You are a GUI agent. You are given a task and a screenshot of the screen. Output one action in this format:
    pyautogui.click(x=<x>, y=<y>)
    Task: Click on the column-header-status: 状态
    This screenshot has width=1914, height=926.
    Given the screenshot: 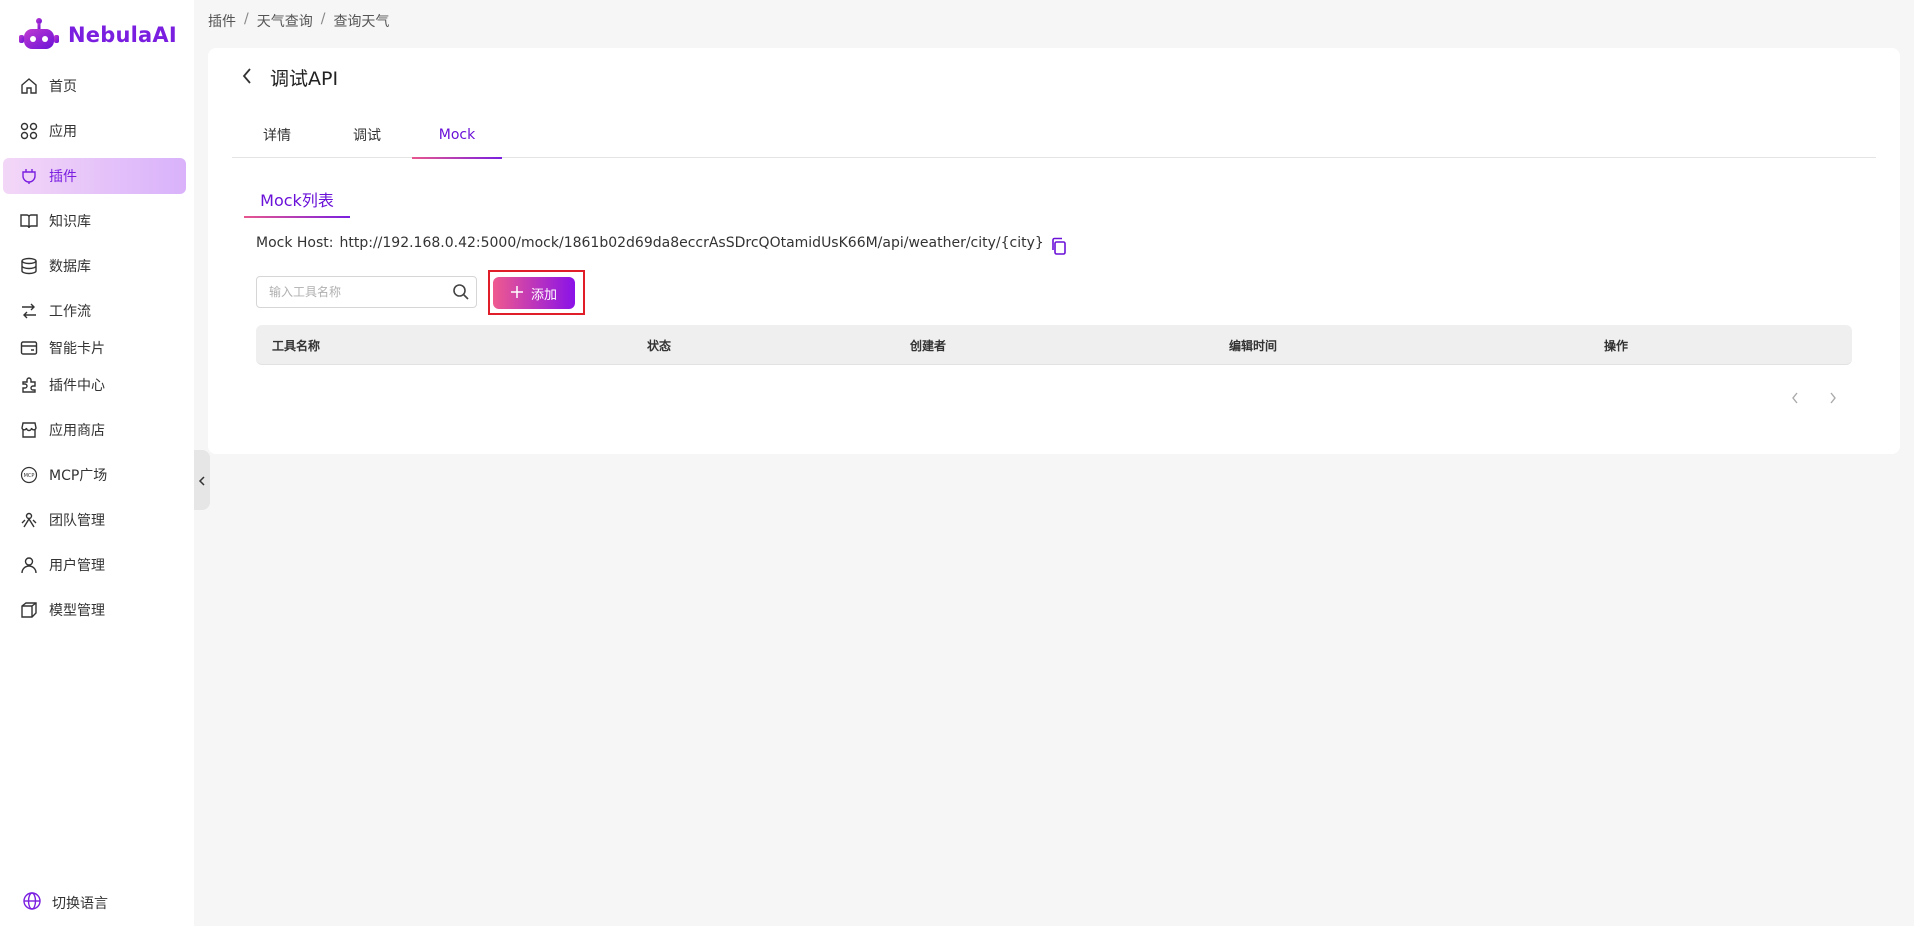 What is the action you would take?
    pyautogui.click(x=659, y=345)
    